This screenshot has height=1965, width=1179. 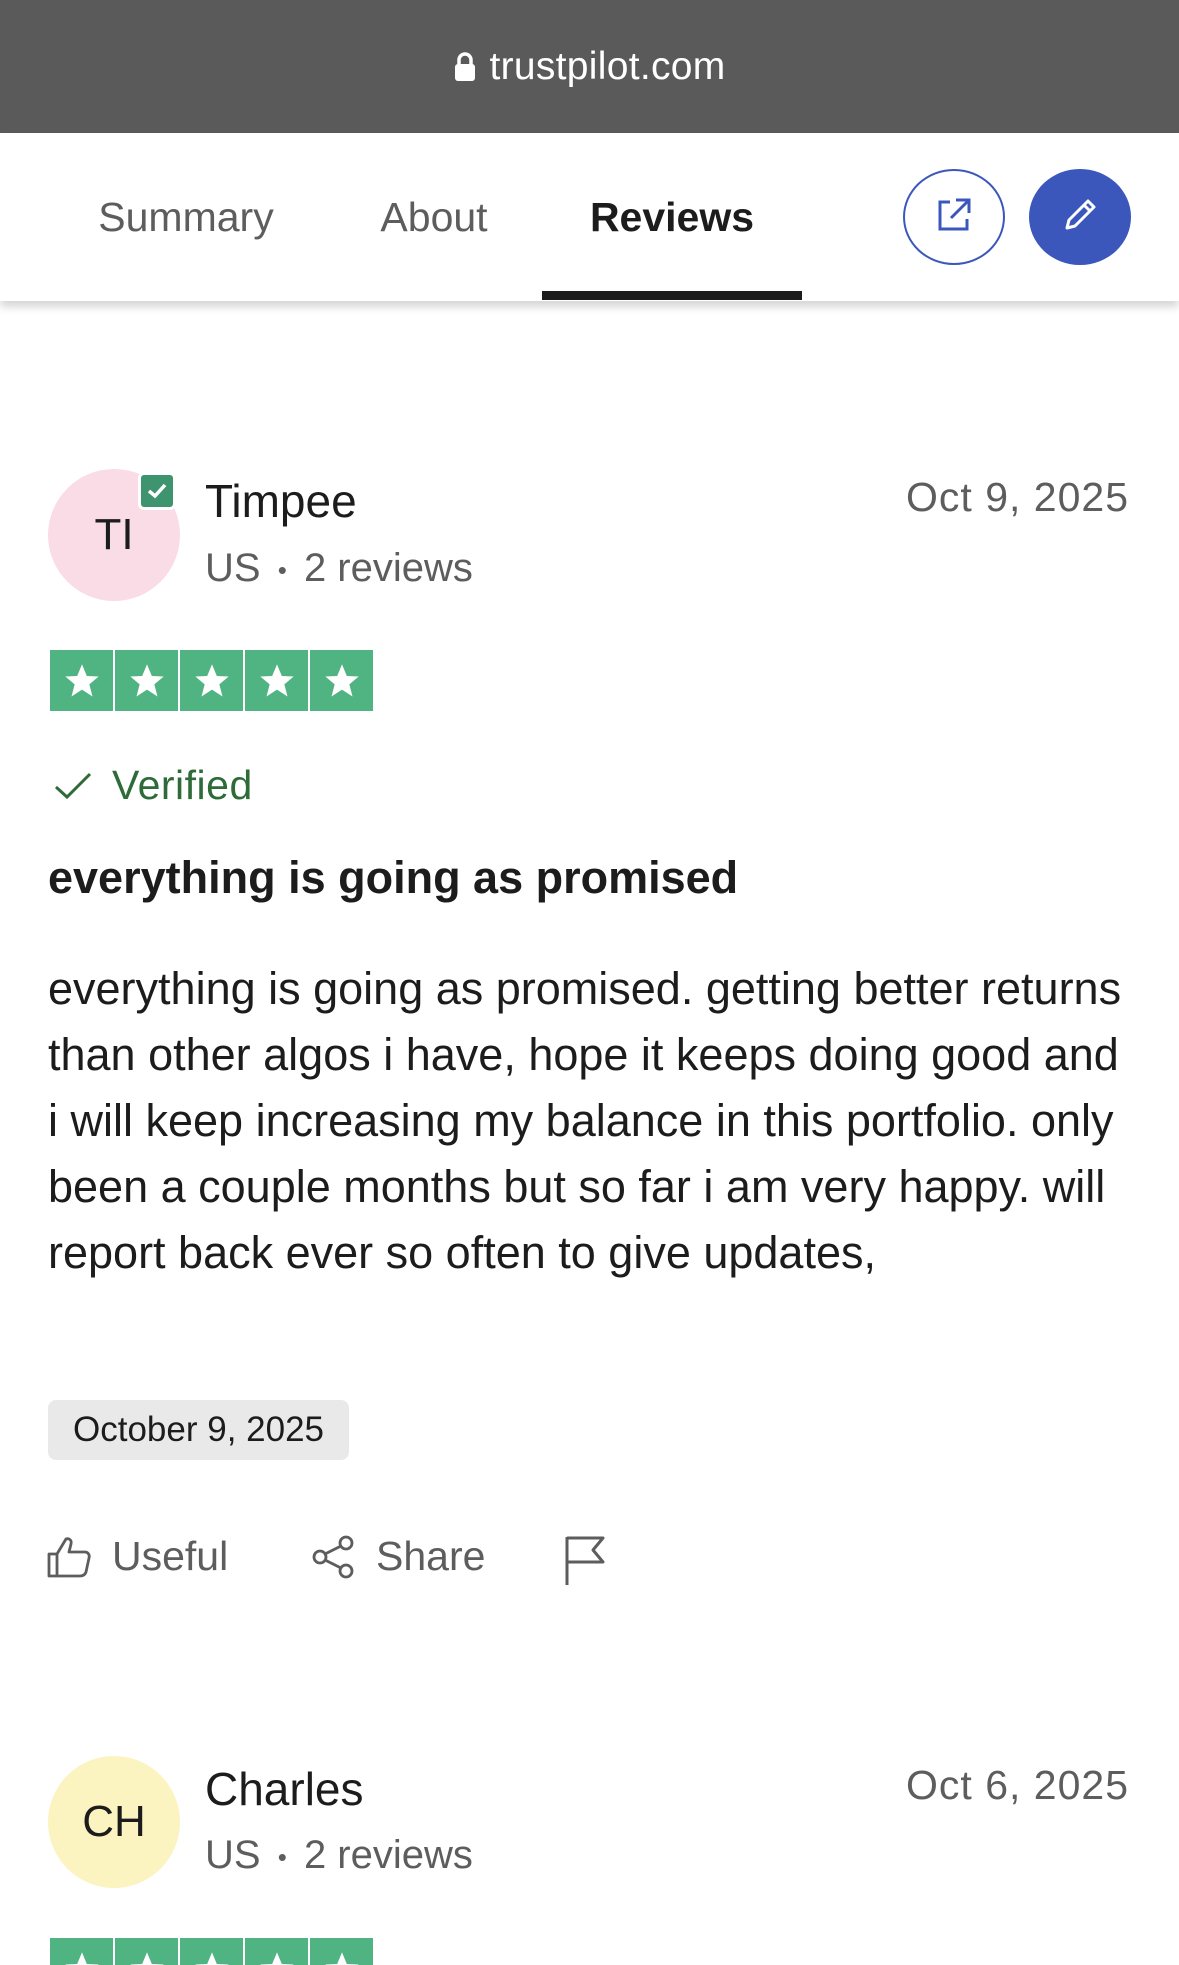 What do you see at coordinates (585, 1560) in the screenshot?
I see `flag-icon` at bounding box center [585, 1560].